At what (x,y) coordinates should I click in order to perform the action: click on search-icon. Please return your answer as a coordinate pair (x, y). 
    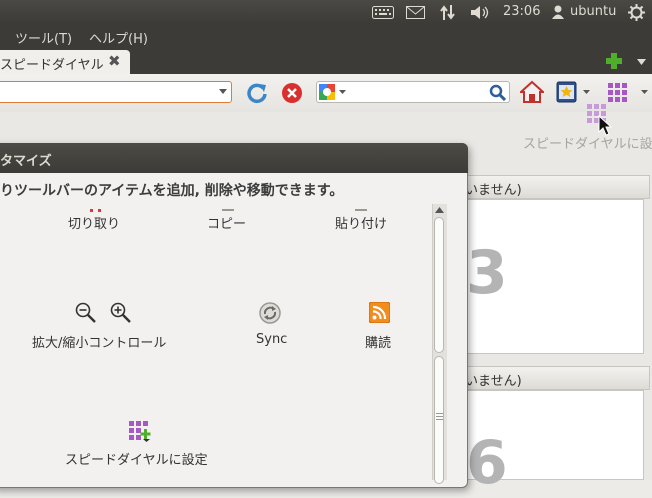
    Looking at the image, I should click on (497, 92).